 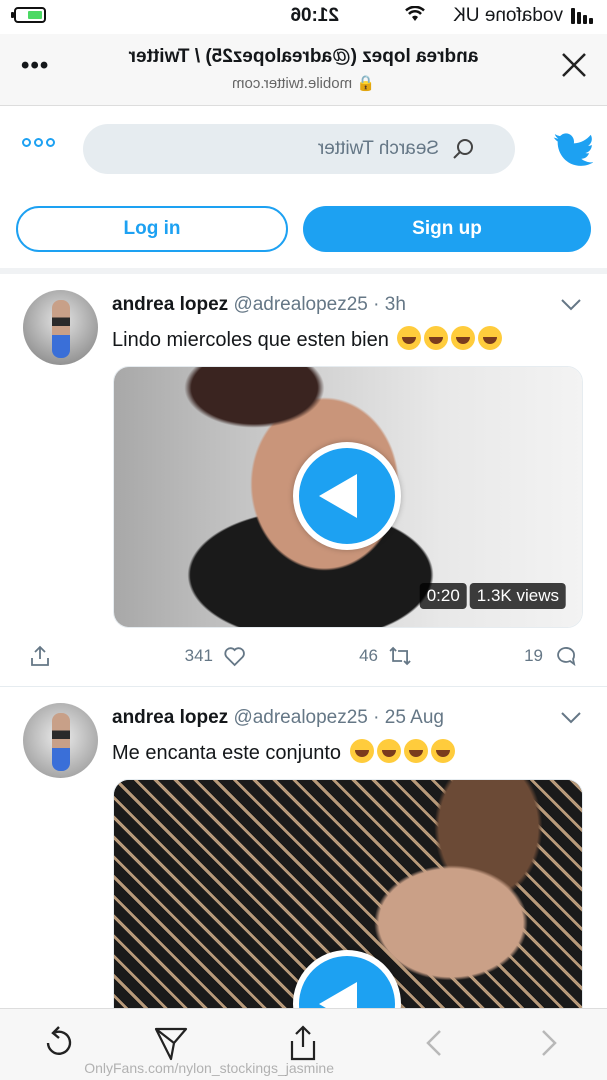 What do you see at coordinates (463, 149) in the screenshot?
I see `search-icon` at bounding box center [463, 149].